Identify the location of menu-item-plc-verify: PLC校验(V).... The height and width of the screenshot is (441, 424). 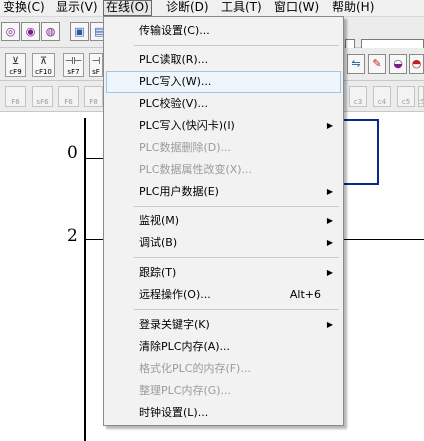
(223, 104).